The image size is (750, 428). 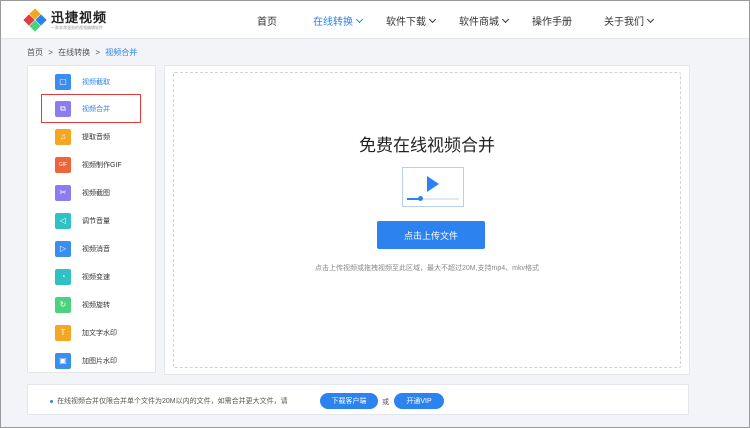 I want to click on nav-software-store: 软件商城, so click(x=484, y=20).